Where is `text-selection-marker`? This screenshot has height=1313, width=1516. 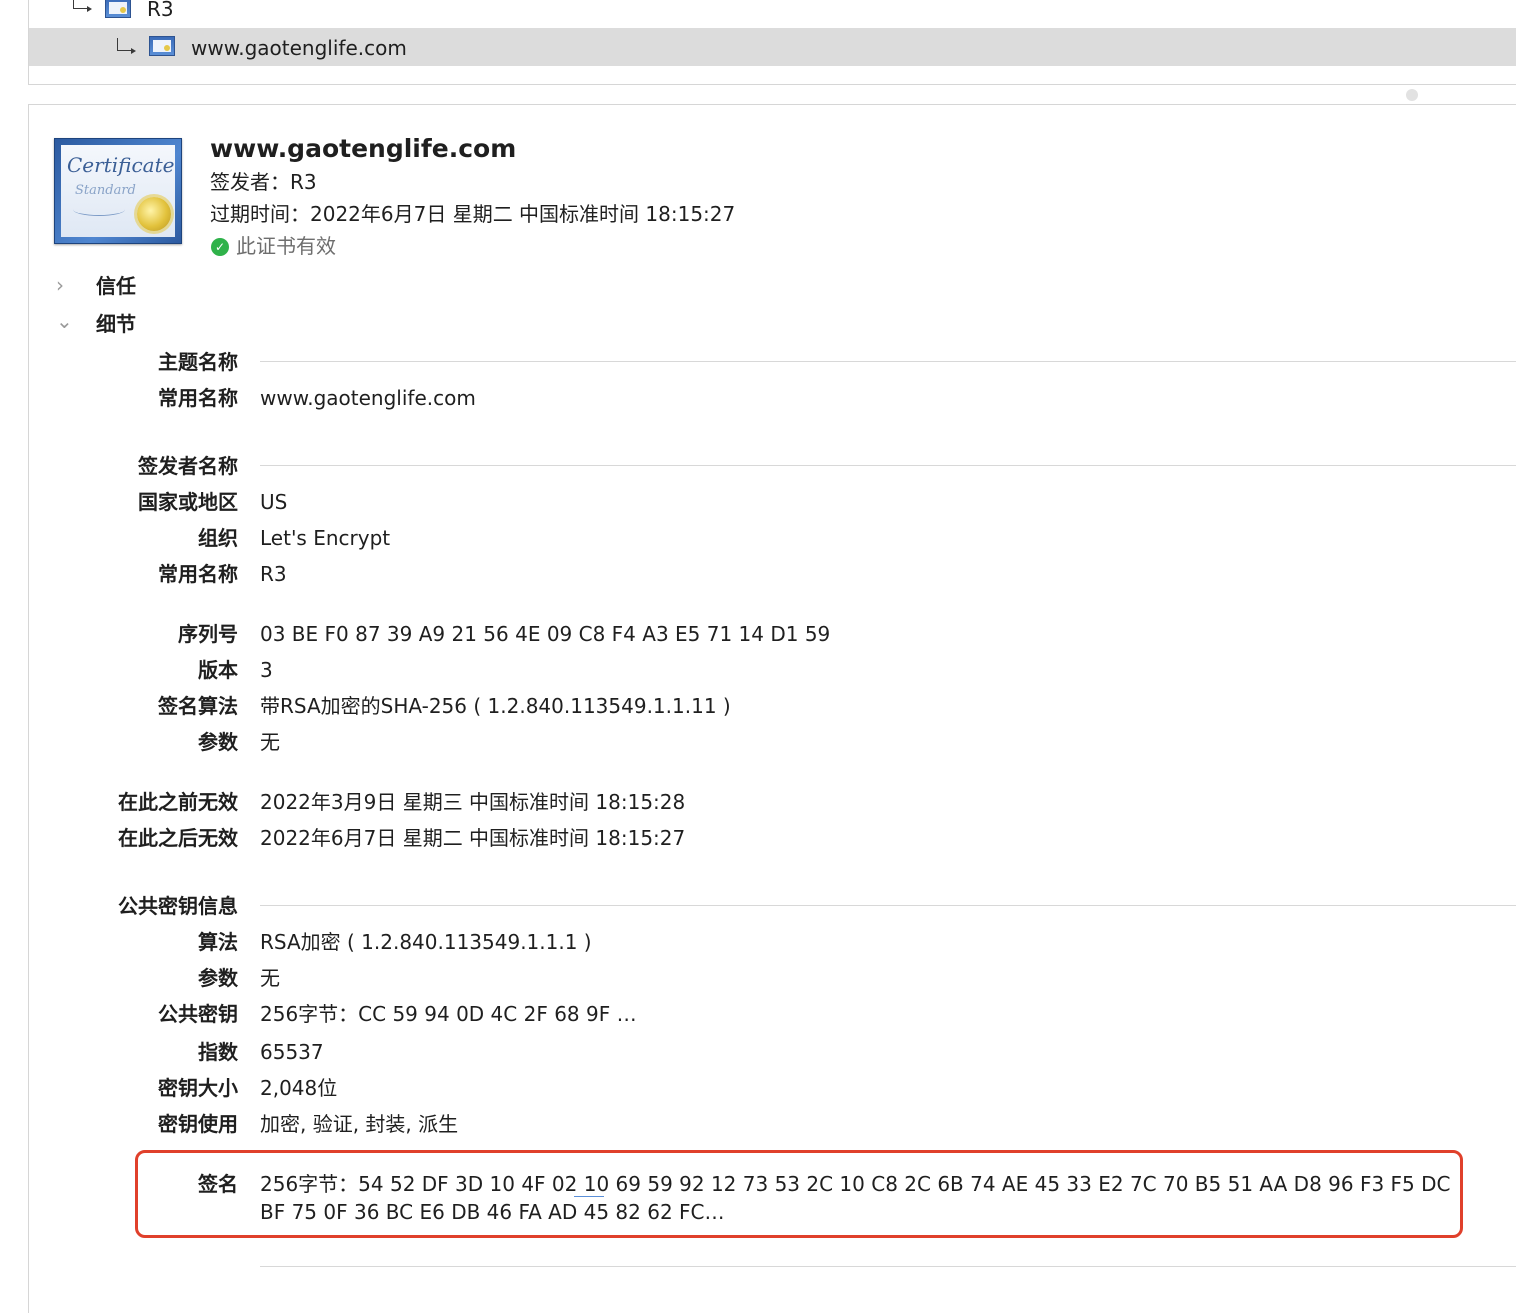
text-selection-marker is located at coordinates (589, 1196).